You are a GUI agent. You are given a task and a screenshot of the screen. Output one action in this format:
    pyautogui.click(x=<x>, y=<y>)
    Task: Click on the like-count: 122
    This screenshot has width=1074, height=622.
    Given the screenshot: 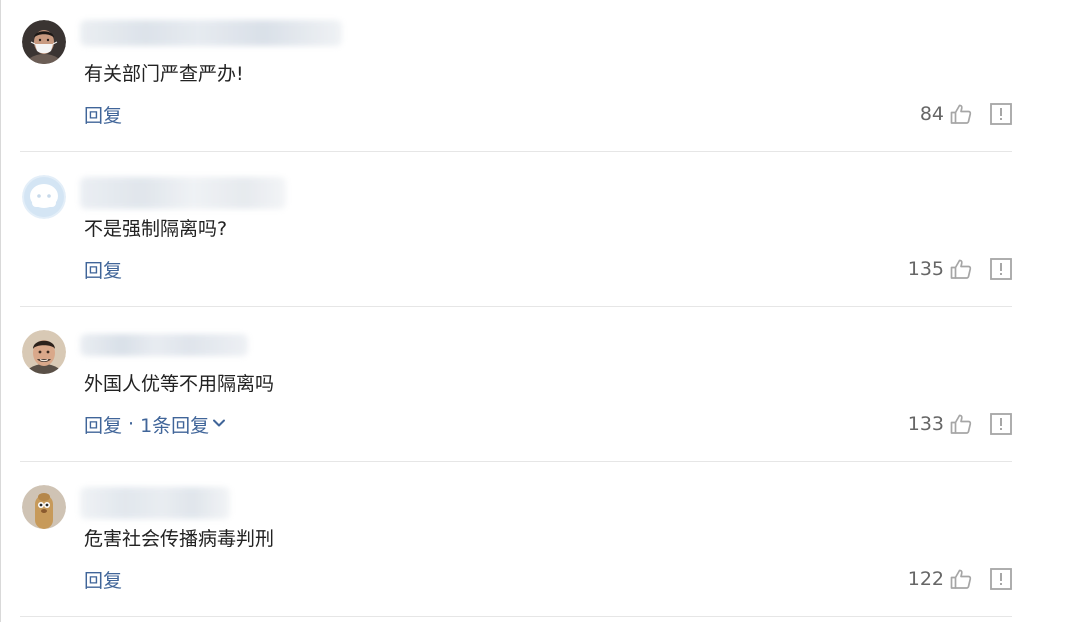 What is the action you would take?
    pyautogui.click(x=925, y=579)
    